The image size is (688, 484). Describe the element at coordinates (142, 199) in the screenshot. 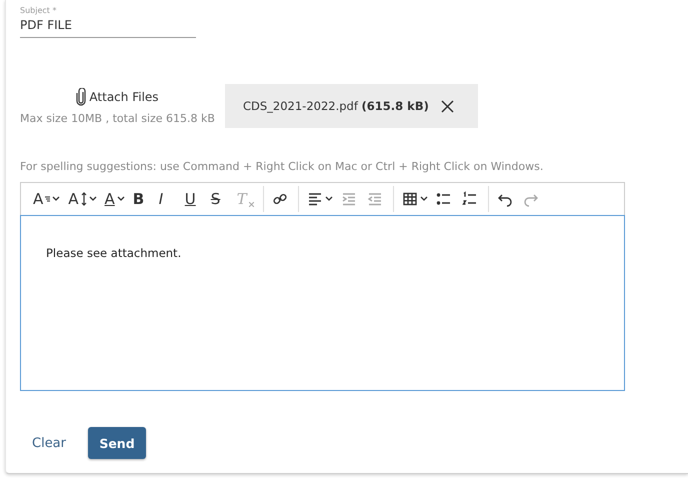

I see `bold-button: B` at that location.